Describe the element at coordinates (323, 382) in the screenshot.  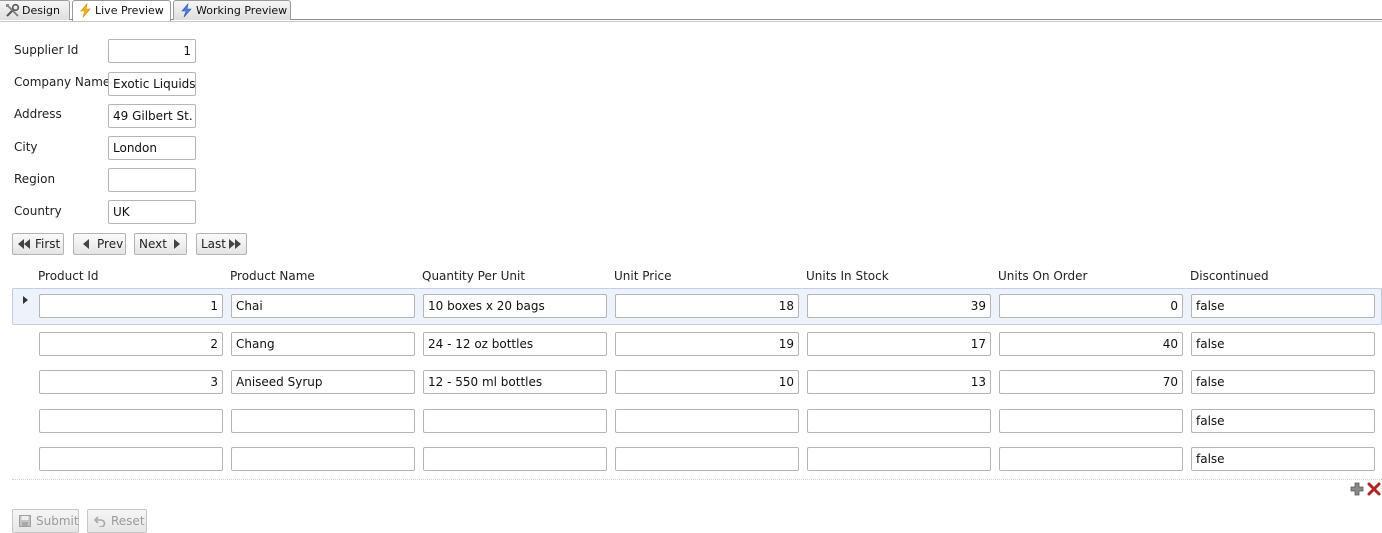
I see `cell-product-name: Aniseed Syrup` at that location.